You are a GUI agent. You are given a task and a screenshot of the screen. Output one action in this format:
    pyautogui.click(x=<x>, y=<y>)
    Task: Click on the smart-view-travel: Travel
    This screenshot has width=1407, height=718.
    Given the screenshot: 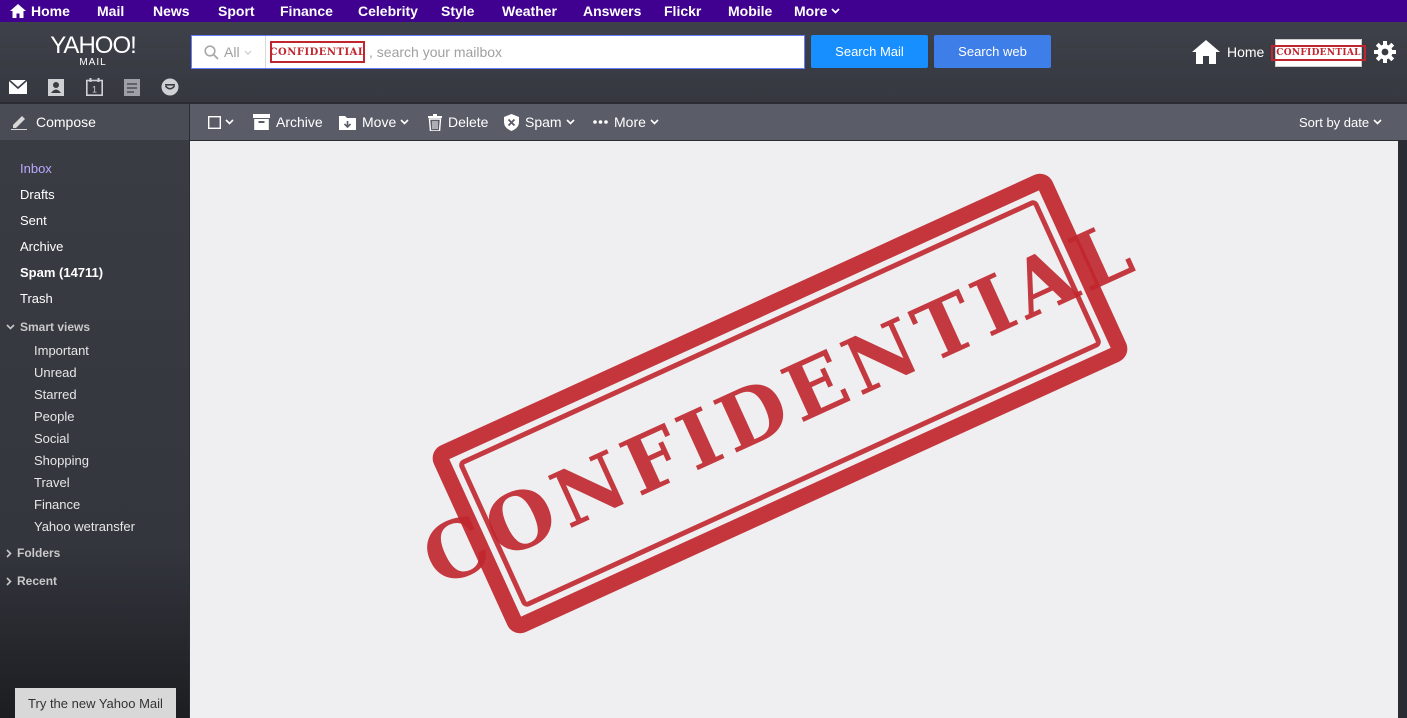 What is the action you would take?
    pyautogui.click(x=52, y=482)
    